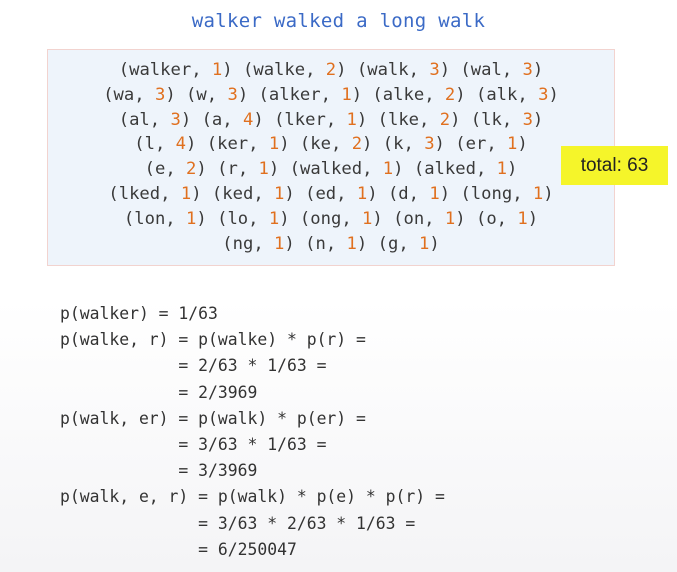 This screenshot has width=677, height=572. I want to click on token-text: walk, so click(388, 70).